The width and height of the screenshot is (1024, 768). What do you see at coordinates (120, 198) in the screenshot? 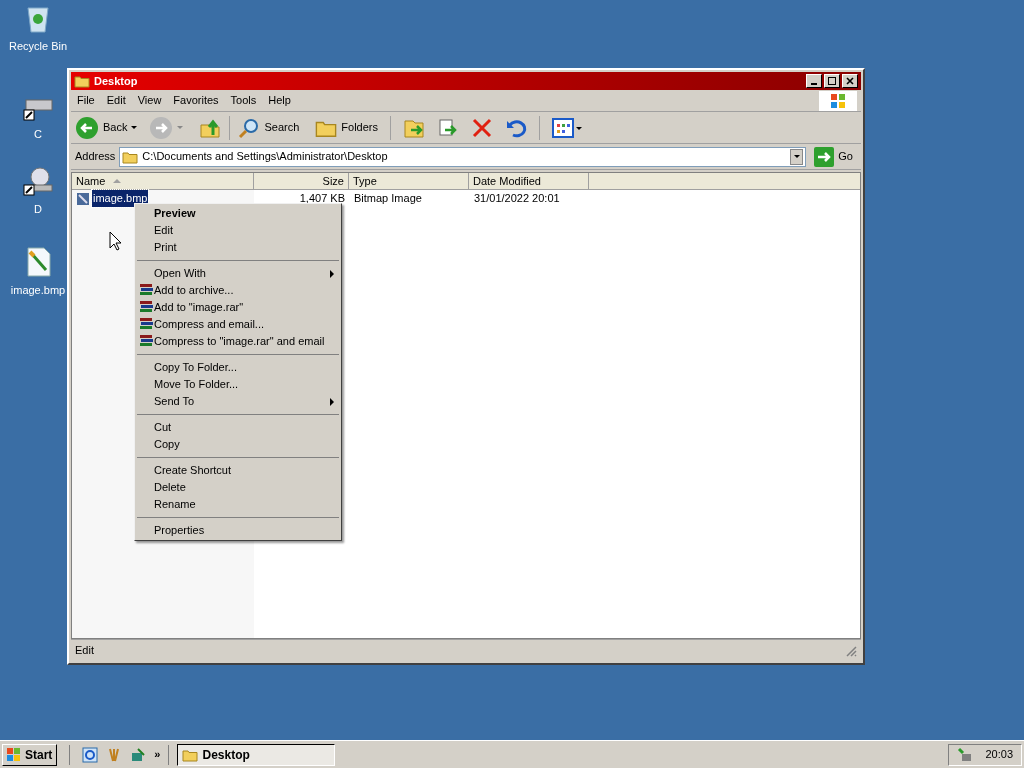
I see `file-name: image.bmp` at bounding box center [120, 198].